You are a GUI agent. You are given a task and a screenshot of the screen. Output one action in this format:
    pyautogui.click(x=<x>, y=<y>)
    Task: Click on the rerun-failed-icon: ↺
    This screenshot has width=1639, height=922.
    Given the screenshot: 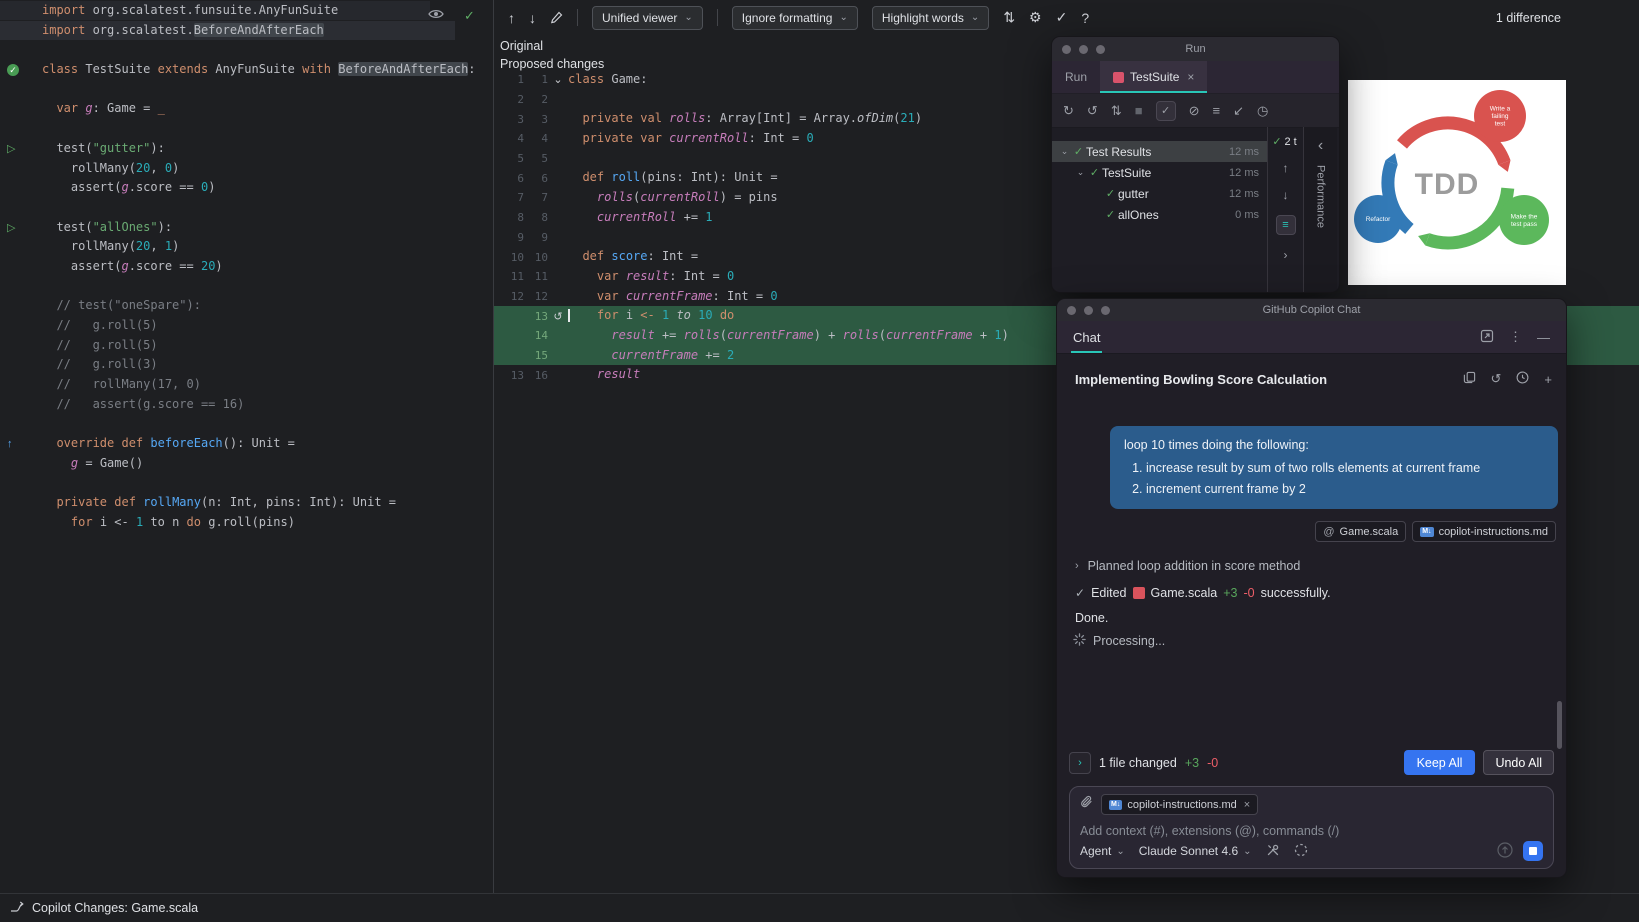 What is the action you would take?
    pyautogui.click(x=1092, y=111)
    